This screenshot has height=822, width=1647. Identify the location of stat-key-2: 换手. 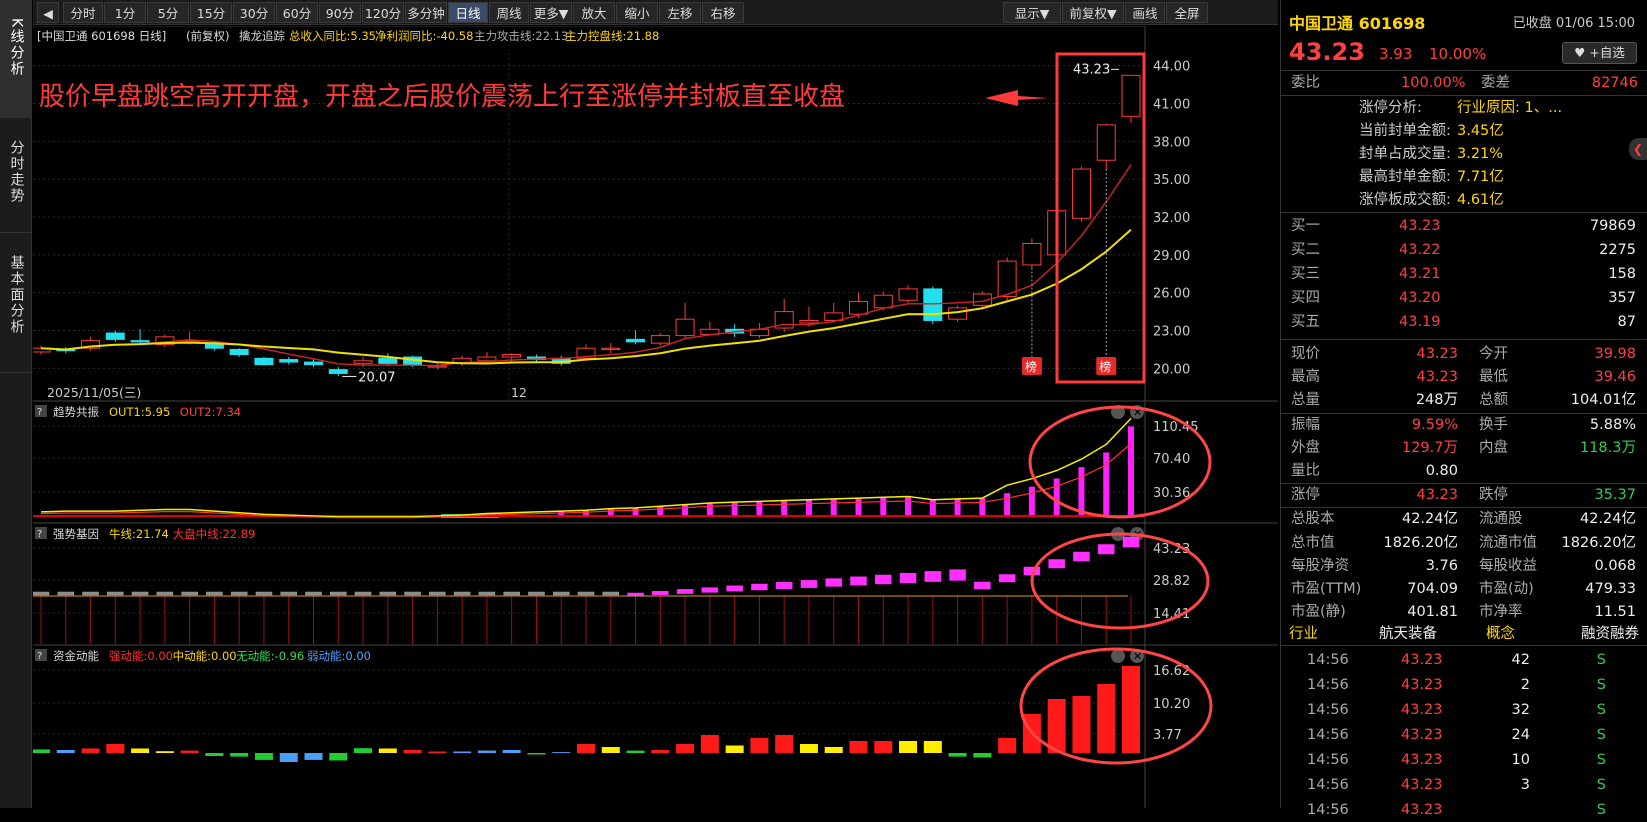
(1493, 424).